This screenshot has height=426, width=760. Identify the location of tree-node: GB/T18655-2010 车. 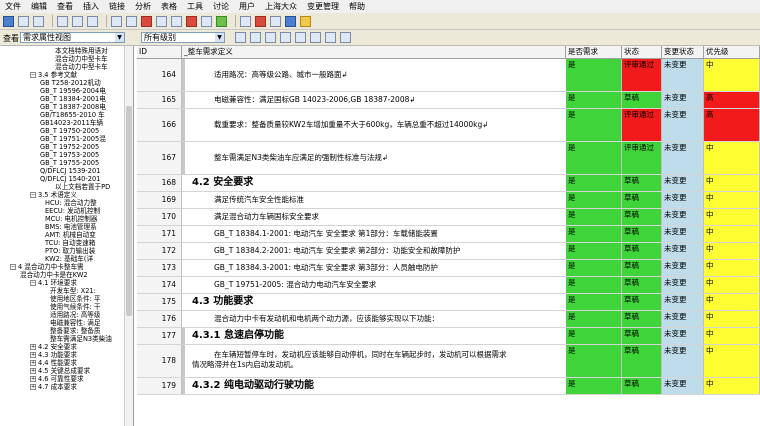
(72, 115).